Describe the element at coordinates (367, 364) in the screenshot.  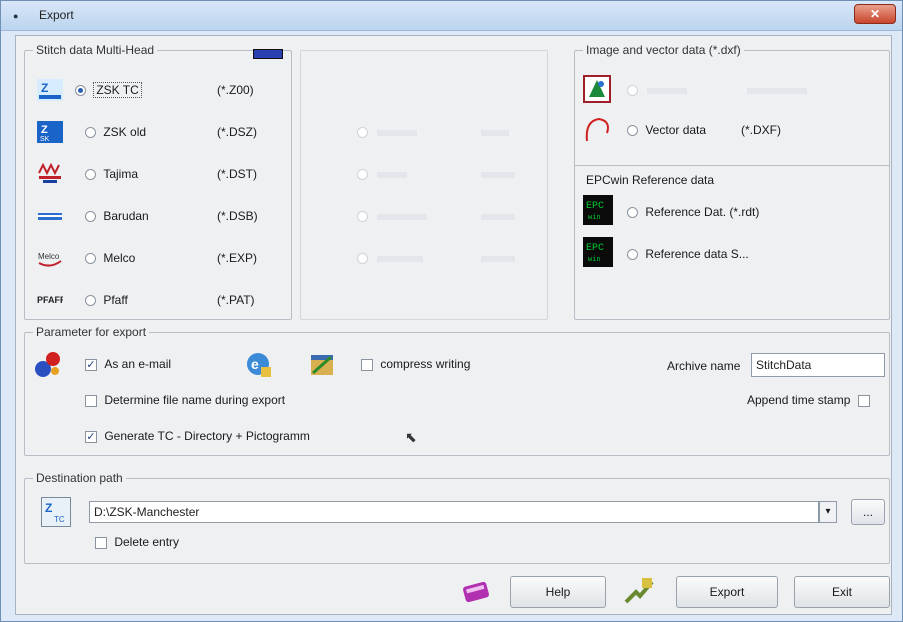
I see `compress-checkbox` at that location.